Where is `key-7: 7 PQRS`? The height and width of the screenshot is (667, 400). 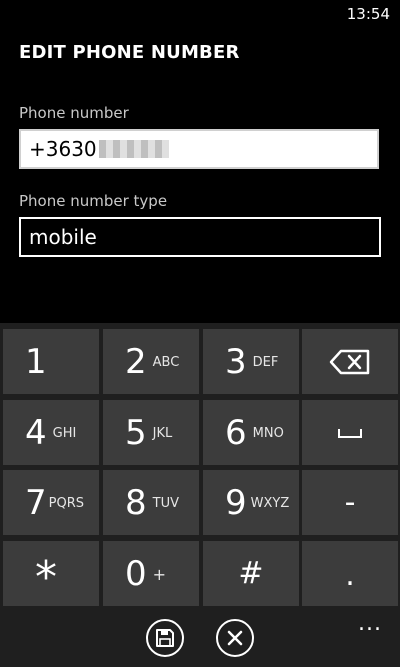 key-7: 7 PQRS is located at coordinates (51, 502).